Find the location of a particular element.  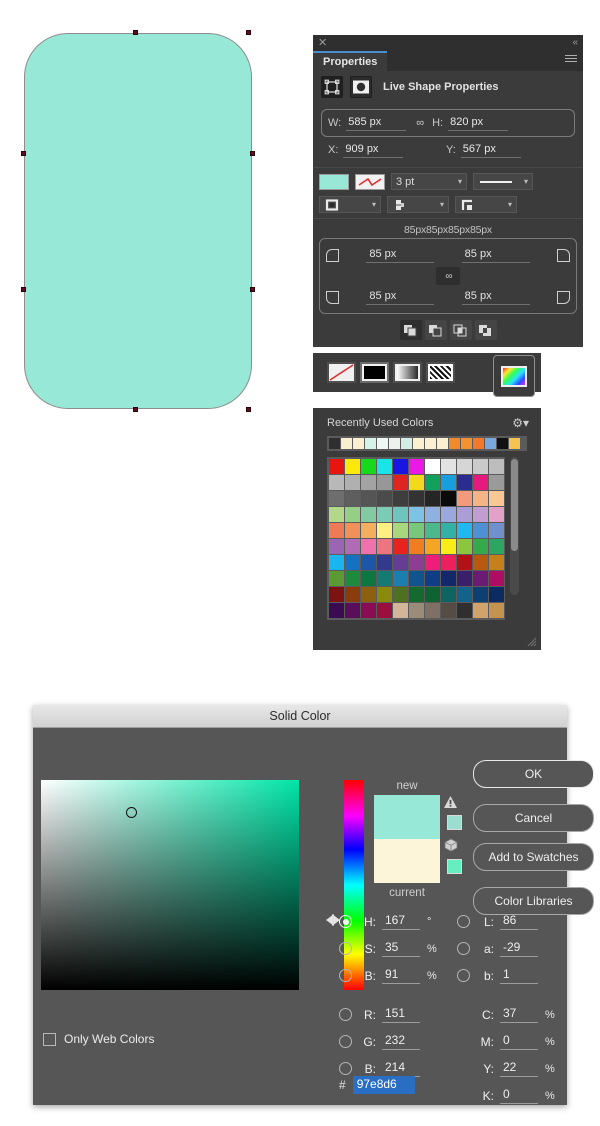

field-lab-a: a: -29 is located at coordinates (506, 948).